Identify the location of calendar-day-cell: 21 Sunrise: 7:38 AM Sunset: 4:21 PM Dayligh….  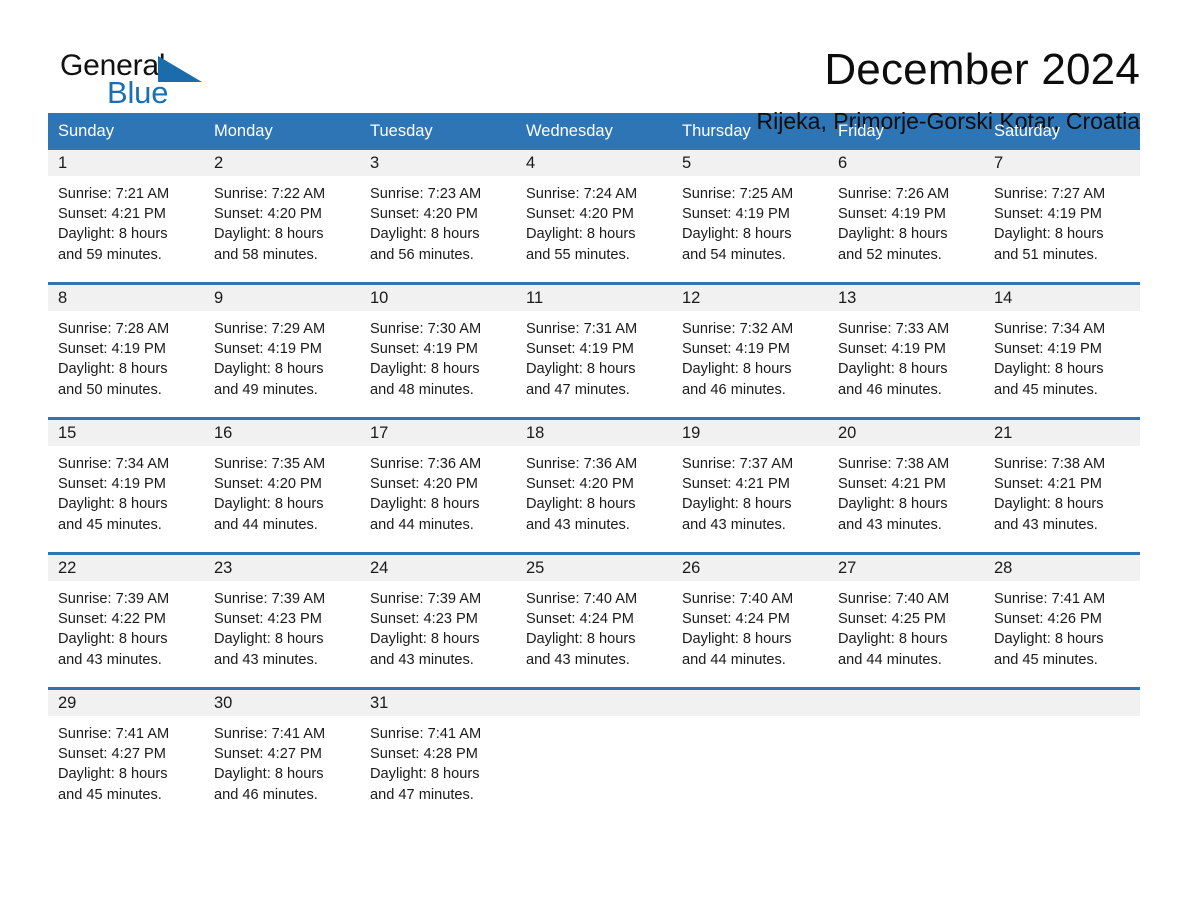
(1062, 486).